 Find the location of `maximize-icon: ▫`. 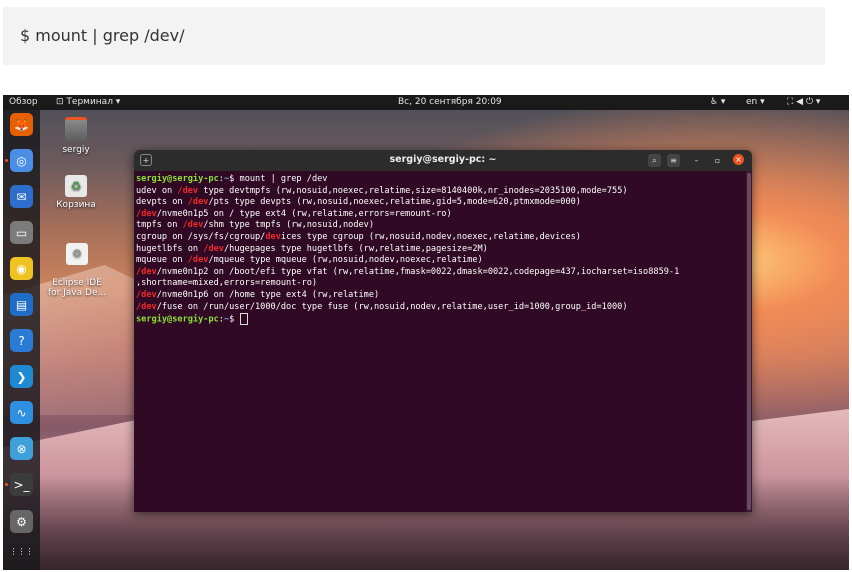

maximize-icon: ▫ is located at coordinates (717, 160).